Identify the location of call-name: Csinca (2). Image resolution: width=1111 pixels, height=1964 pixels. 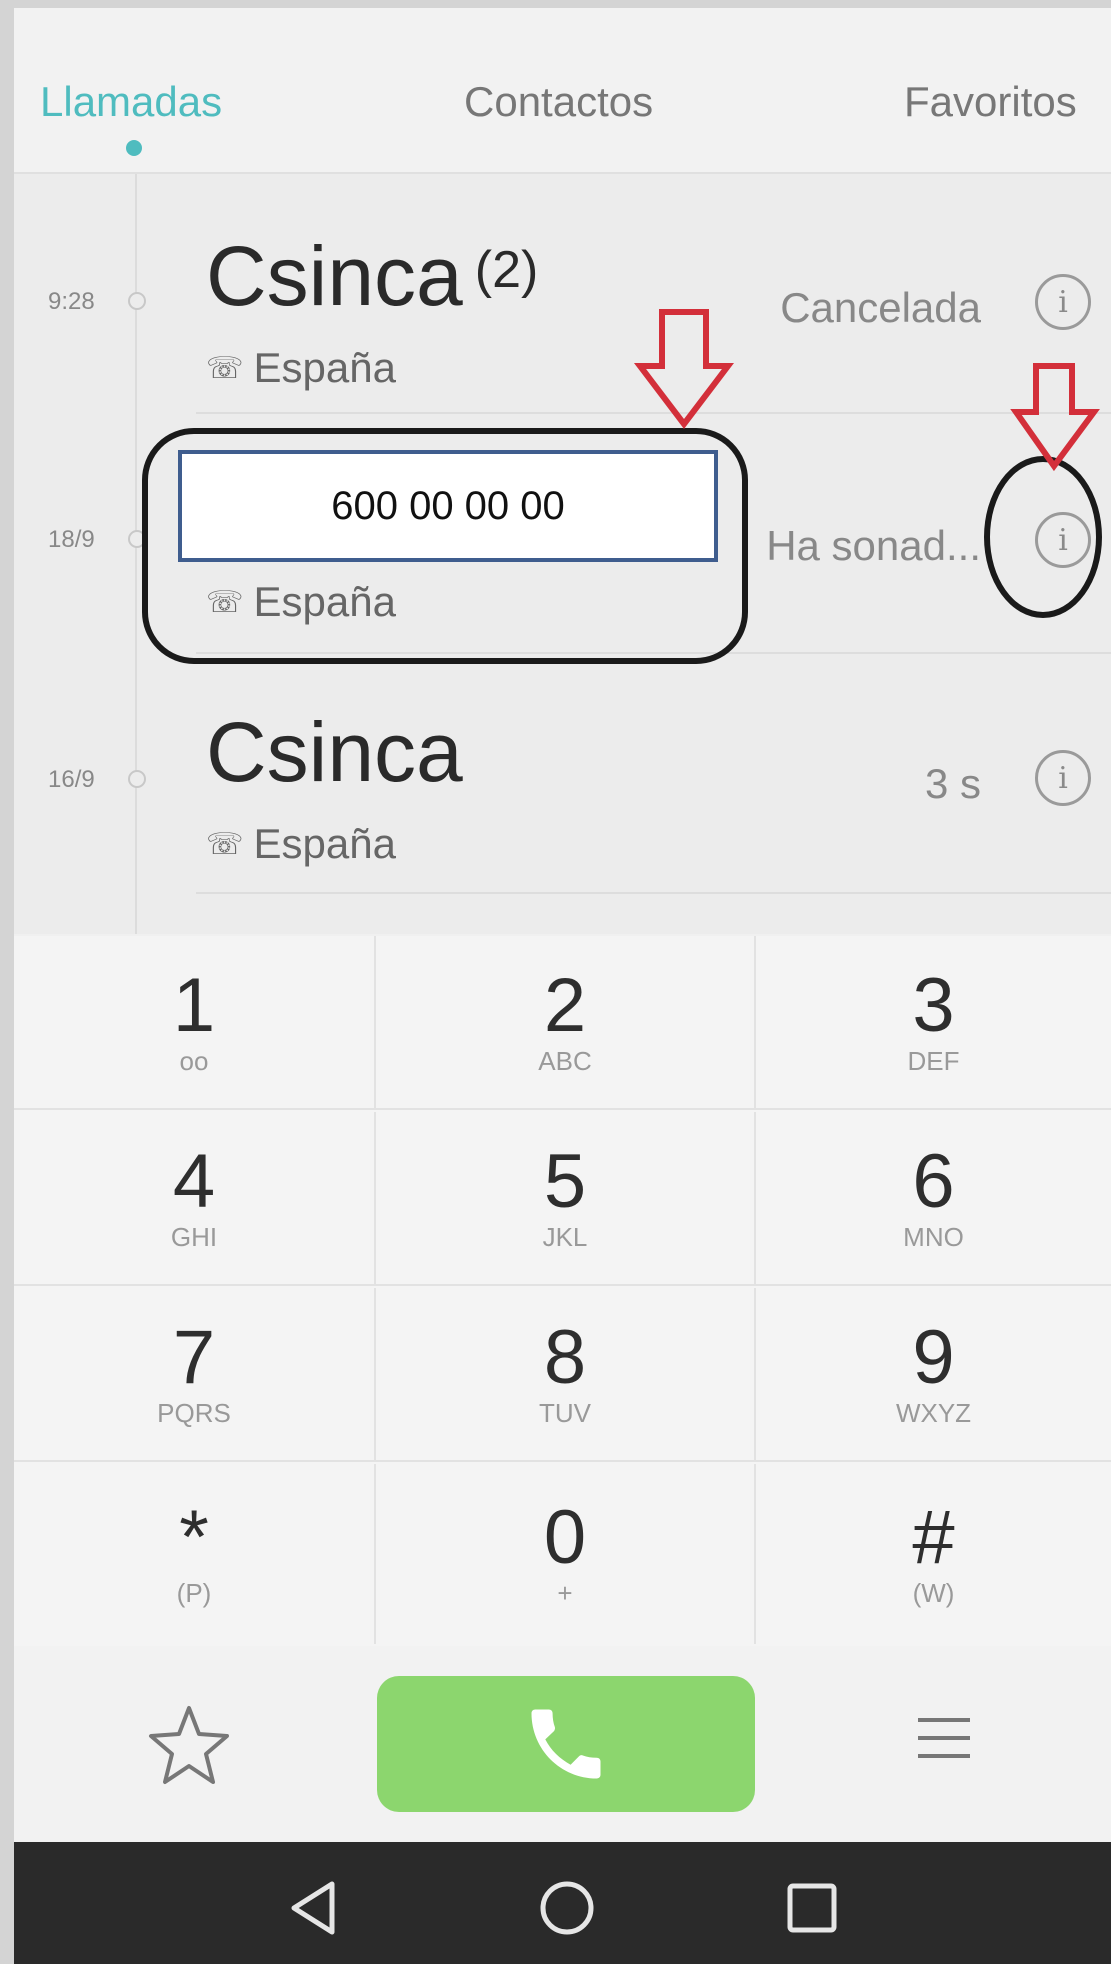
(372, 276).